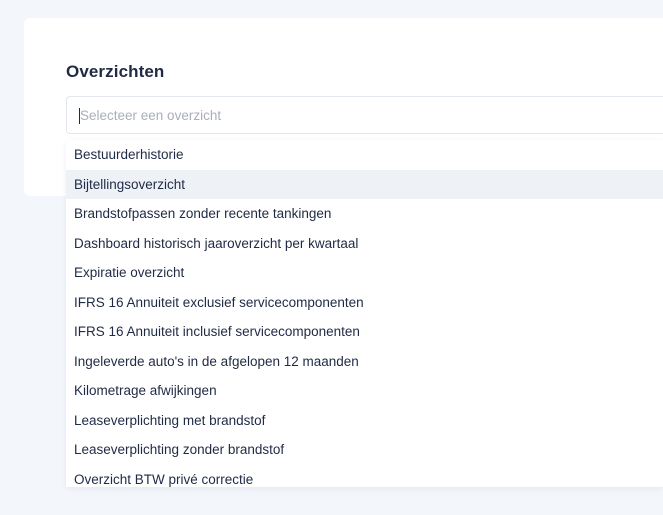  I want to click on list-item: Leaseverplichting zonder brandstof, so click(364, 450).